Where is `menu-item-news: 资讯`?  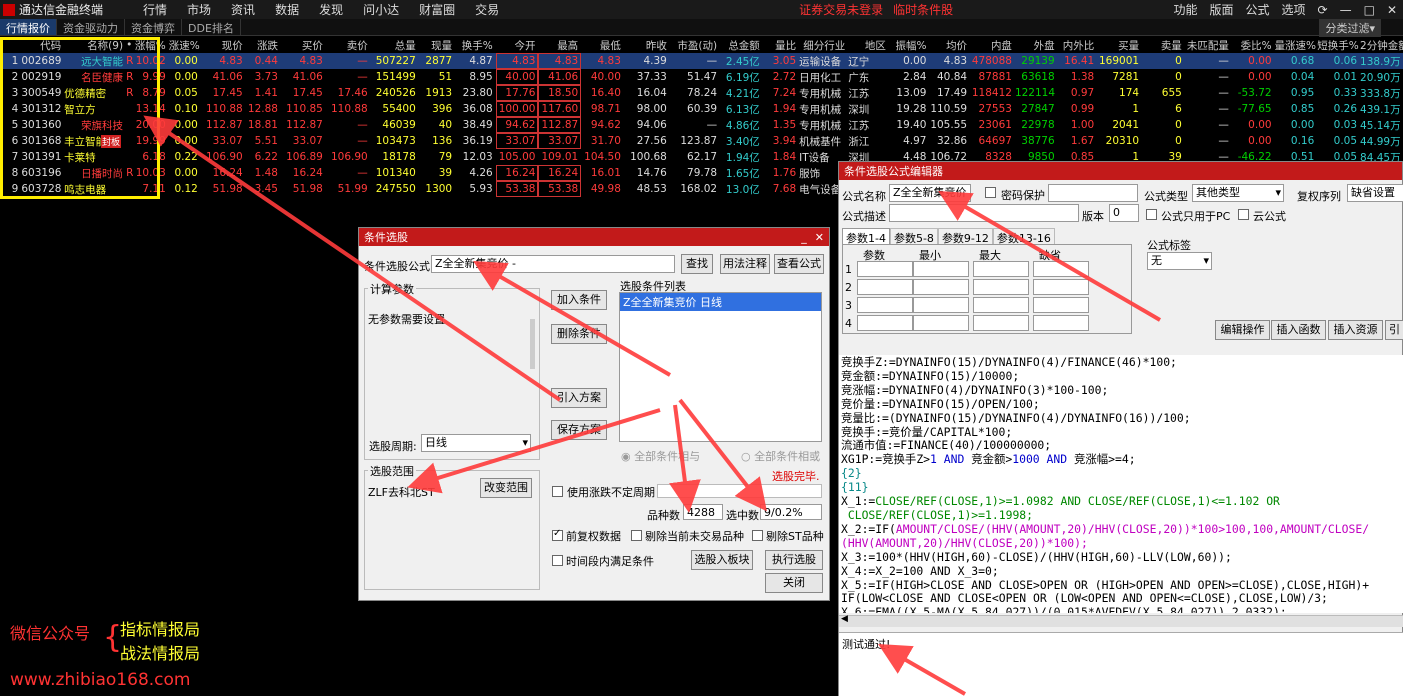 menu-item-news: 资讯 is located at coordinates (243, 9).